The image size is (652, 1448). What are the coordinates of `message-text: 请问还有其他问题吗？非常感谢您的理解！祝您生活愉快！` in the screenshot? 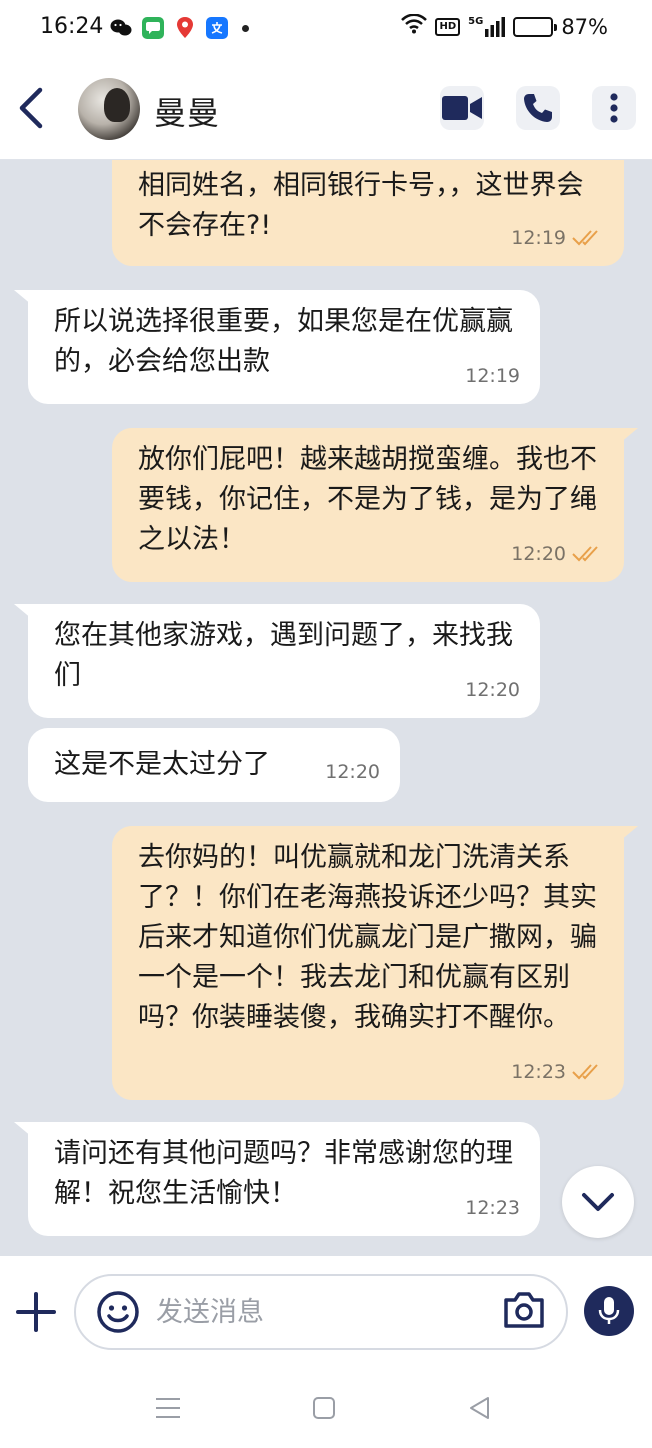 It's located at (283, 1173).